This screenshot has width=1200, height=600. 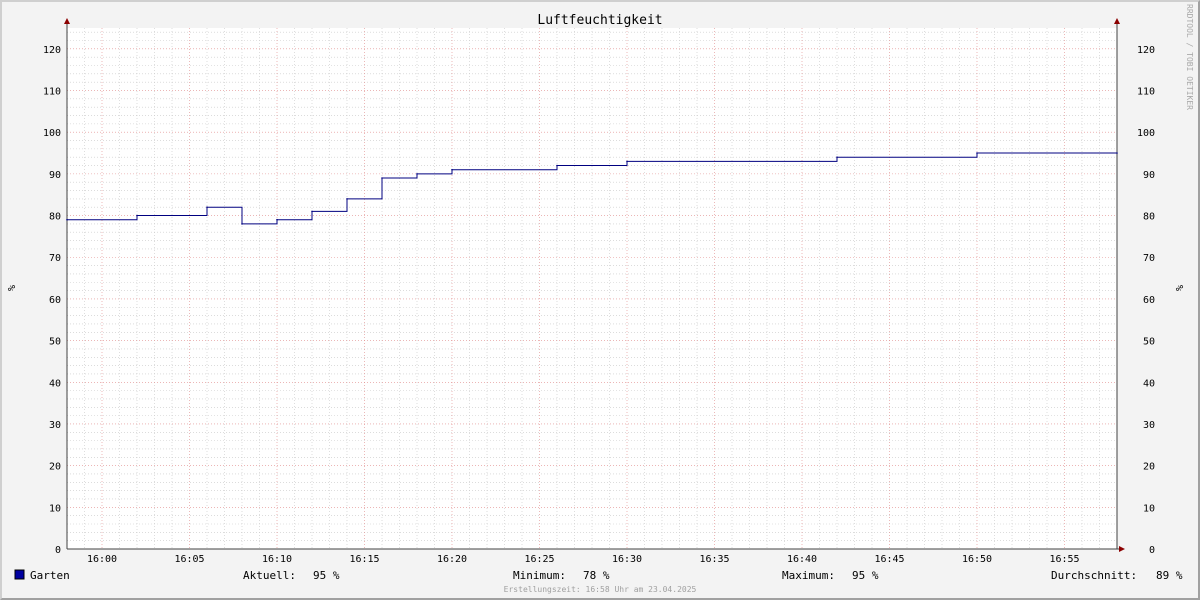 I want to click on y-tick-label-left: 90, so click(x=55, y=175).